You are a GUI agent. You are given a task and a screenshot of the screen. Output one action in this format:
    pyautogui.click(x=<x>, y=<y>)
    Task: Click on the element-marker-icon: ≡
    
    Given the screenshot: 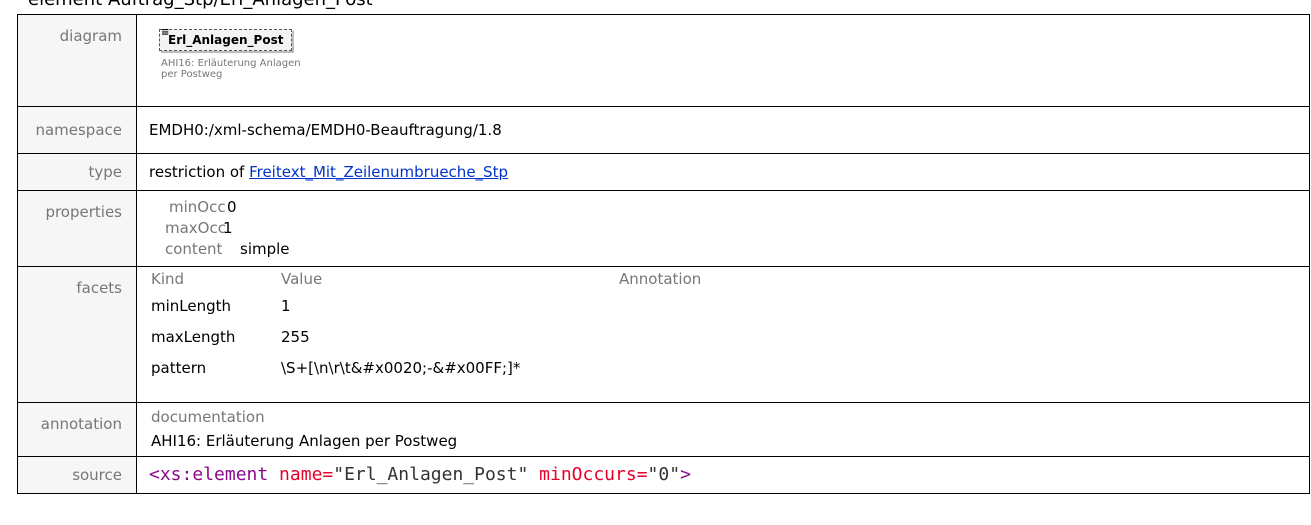 What is the action you would take?
    pyautogui.click(x=165, y=32)
    